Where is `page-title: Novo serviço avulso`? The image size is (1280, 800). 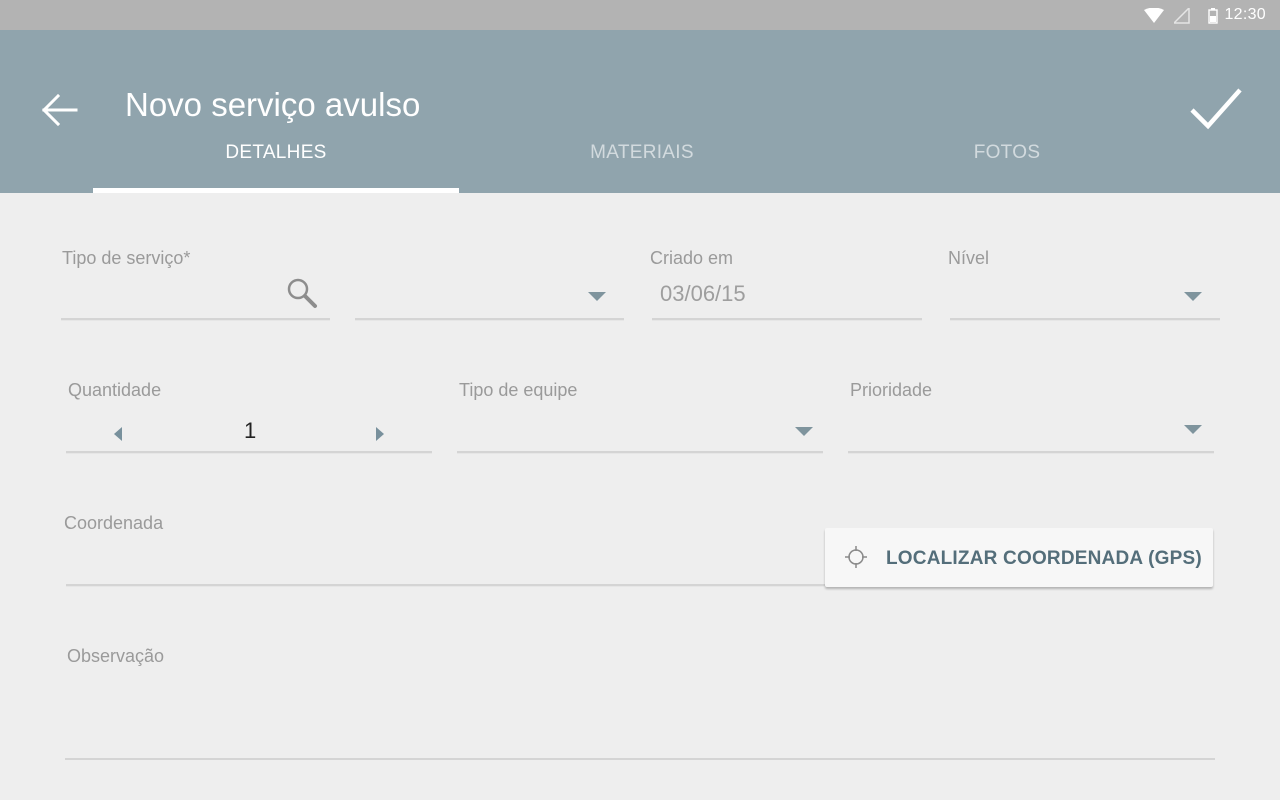
page-title: Novo serviço avulso is located at coordinates (273, 104).